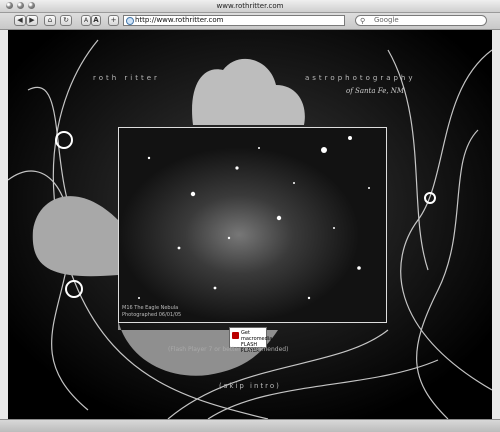 The image size is (500, 432). I want to click on text-smaller-button: A, so click(86, 20).